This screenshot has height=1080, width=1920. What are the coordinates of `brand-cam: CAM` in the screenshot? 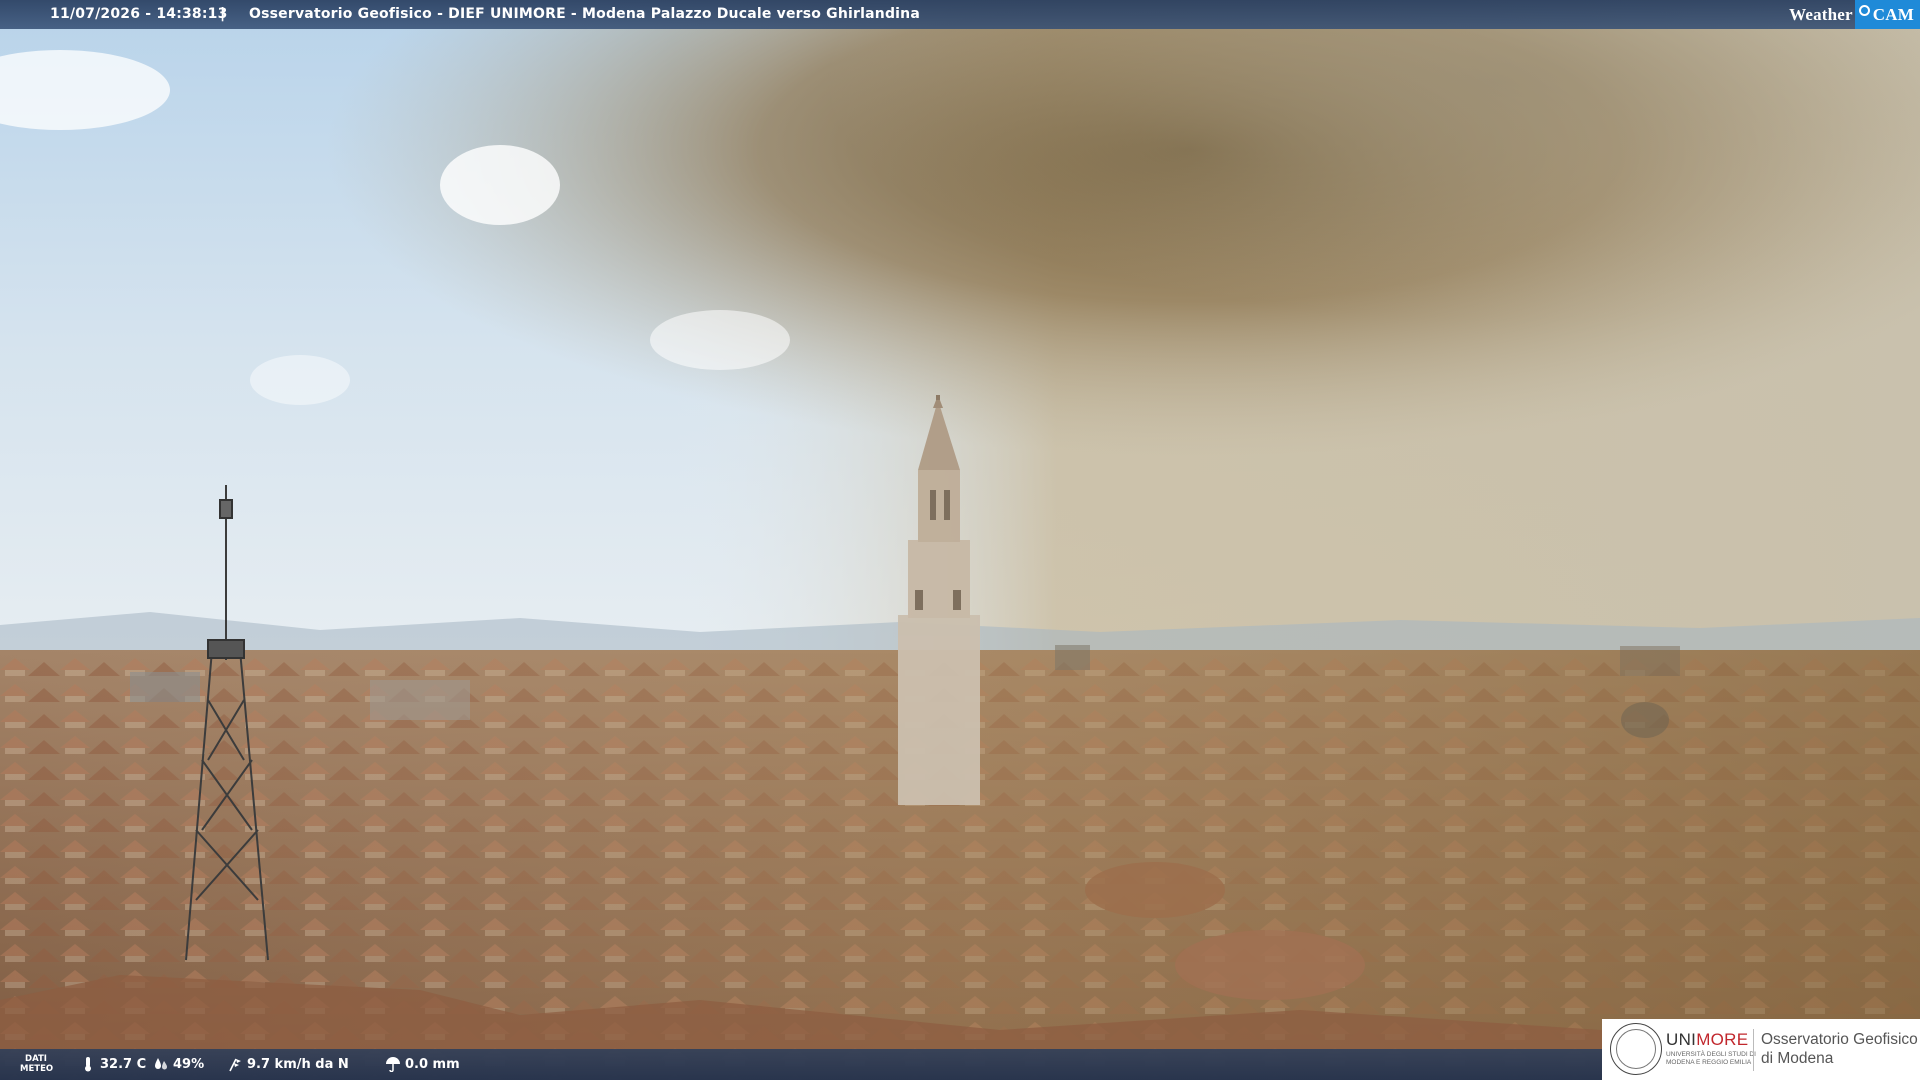 It's located at (1893, 14).